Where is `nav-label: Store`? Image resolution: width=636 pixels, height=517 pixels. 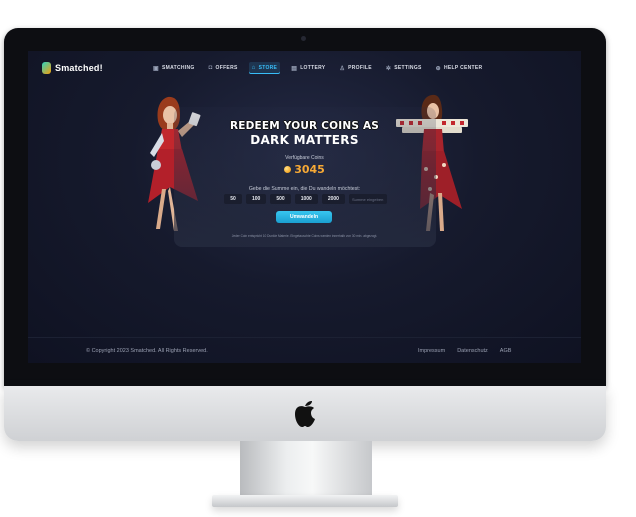
nav-label: Store is located at coordinates (268, 68).